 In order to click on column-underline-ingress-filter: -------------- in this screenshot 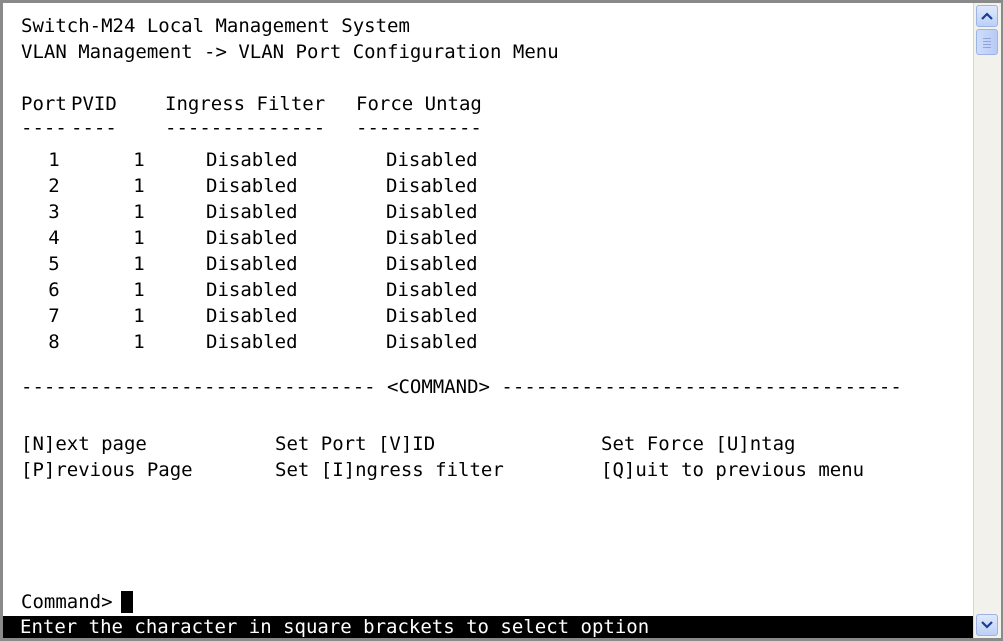, I will do `click(245, 128)`.